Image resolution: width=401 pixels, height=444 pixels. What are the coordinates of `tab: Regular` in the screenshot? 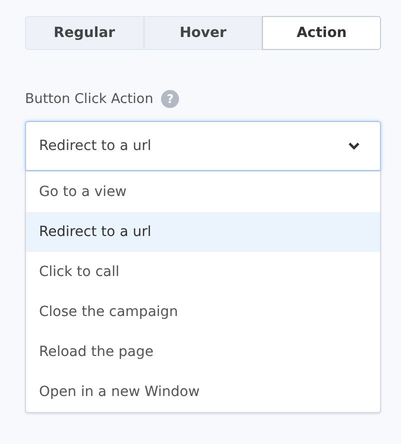 It's located at (84, 33).